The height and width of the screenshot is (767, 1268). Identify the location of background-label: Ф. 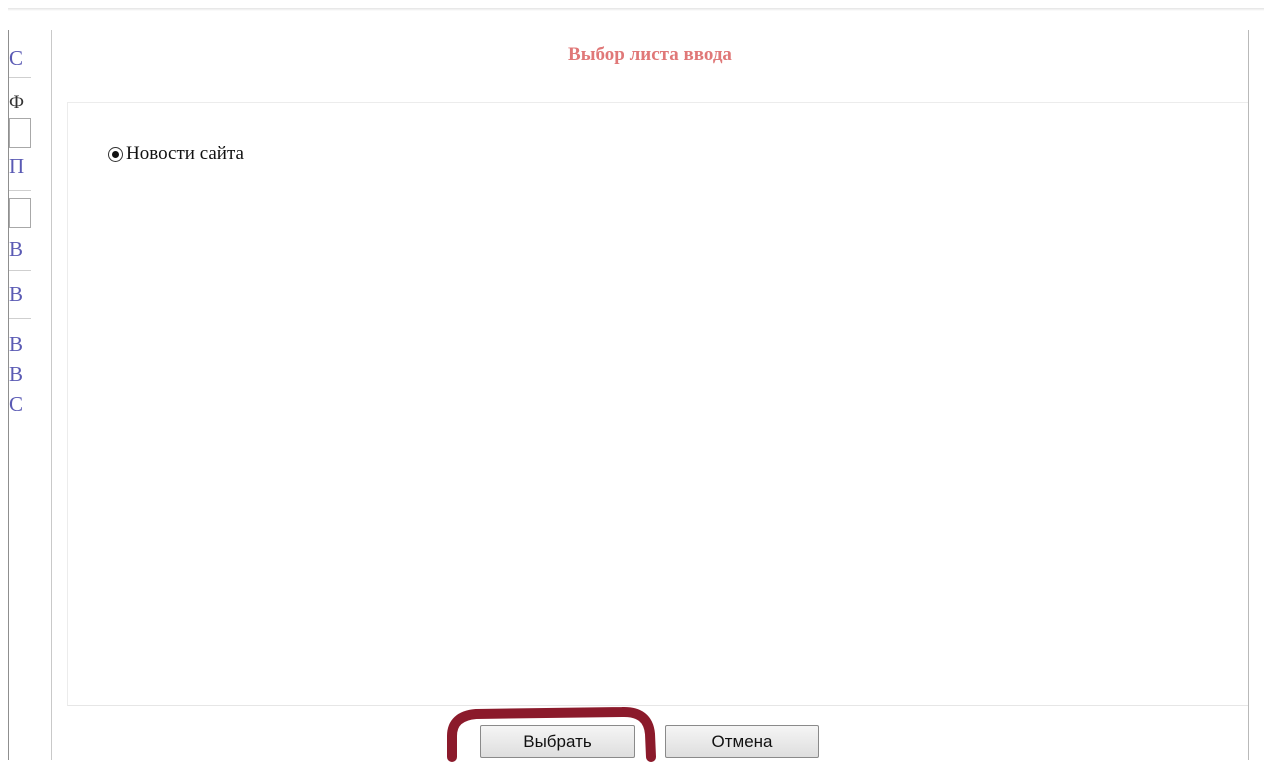
(17, 102).